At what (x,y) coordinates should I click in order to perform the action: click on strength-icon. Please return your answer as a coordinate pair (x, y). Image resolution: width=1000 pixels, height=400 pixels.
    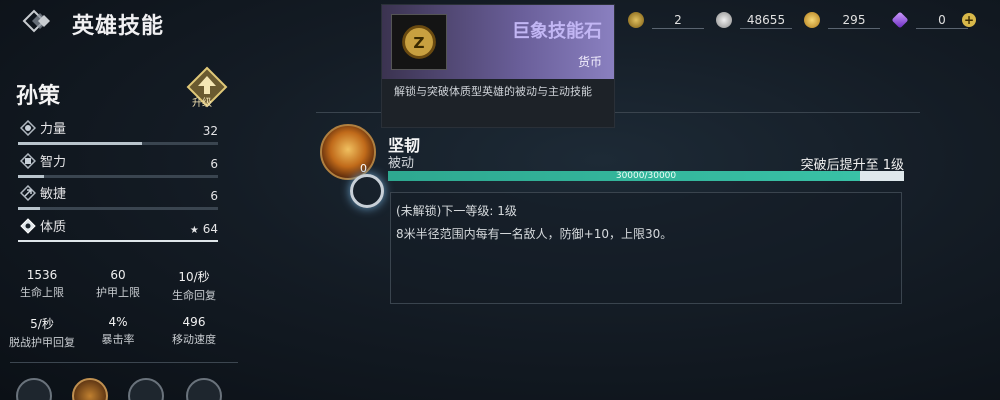
    Looking at the image, I should click on (28, 128).